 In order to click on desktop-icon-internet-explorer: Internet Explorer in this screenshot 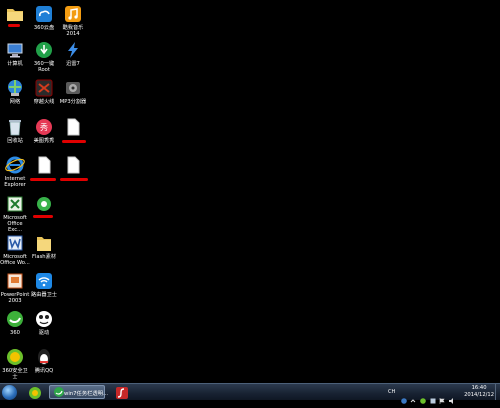, I will do `click(15, 171)`.